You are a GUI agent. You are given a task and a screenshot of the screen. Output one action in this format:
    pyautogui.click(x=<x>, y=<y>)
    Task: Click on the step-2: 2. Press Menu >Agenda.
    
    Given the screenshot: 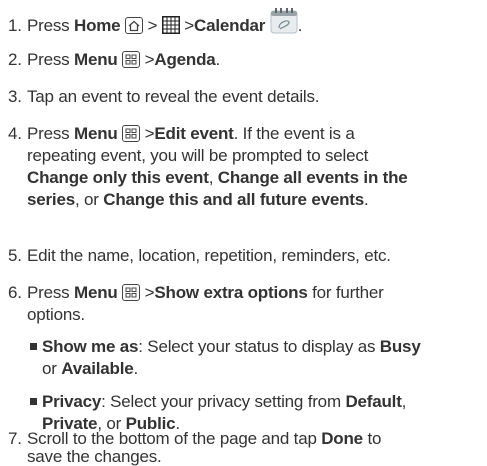 What is the action you would take?
    pyautogui.click(x=114, y=59)
    